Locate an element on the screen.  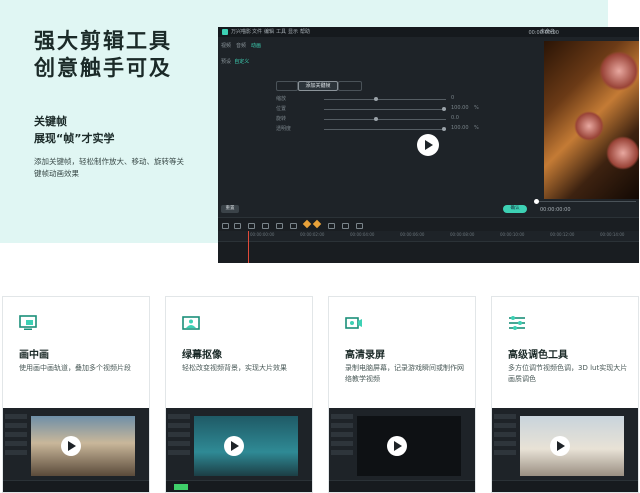
feature-card-screen-record: 高清录屏 录制电脑屏幕，记录游戏瞬间或制作网络教学视频 is located at coordinates (402, 394).